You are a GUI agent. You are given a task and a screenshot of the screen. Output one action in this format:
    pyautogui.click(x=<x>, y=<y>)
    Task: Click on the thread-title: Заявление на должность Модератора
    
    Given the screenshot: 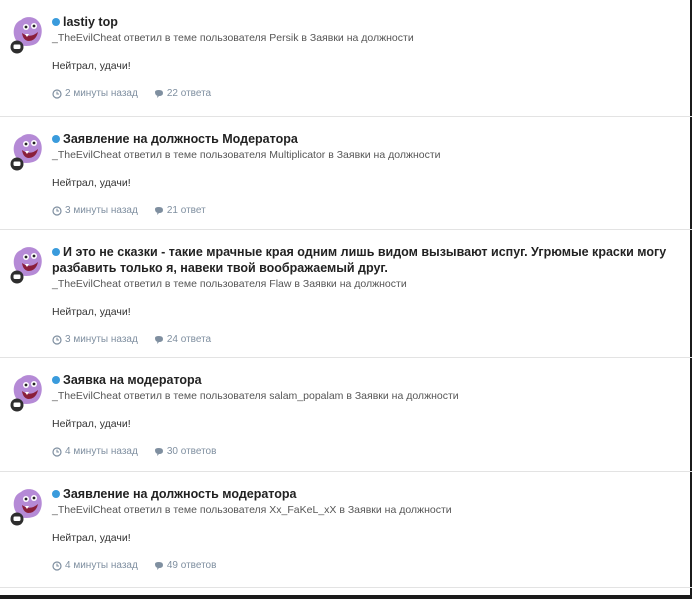 What is the action you would take?
    pyautogui.click(x=180, y=139)
    